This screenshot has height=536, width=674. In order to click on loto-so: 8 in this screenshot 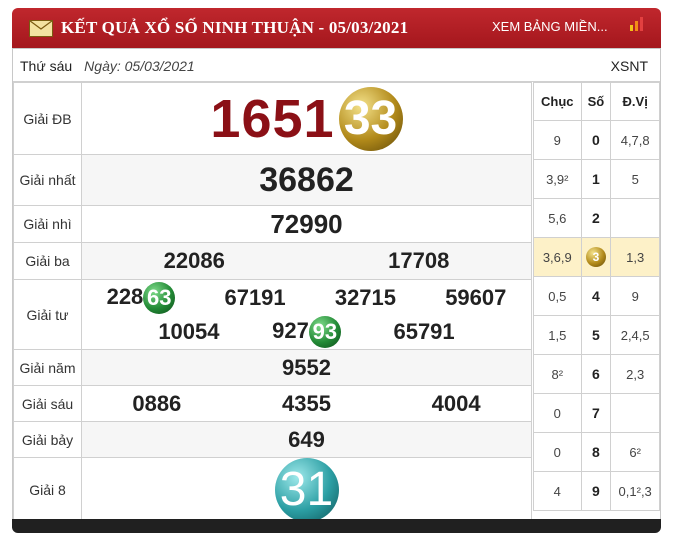, I will do `click(596, 452)`.